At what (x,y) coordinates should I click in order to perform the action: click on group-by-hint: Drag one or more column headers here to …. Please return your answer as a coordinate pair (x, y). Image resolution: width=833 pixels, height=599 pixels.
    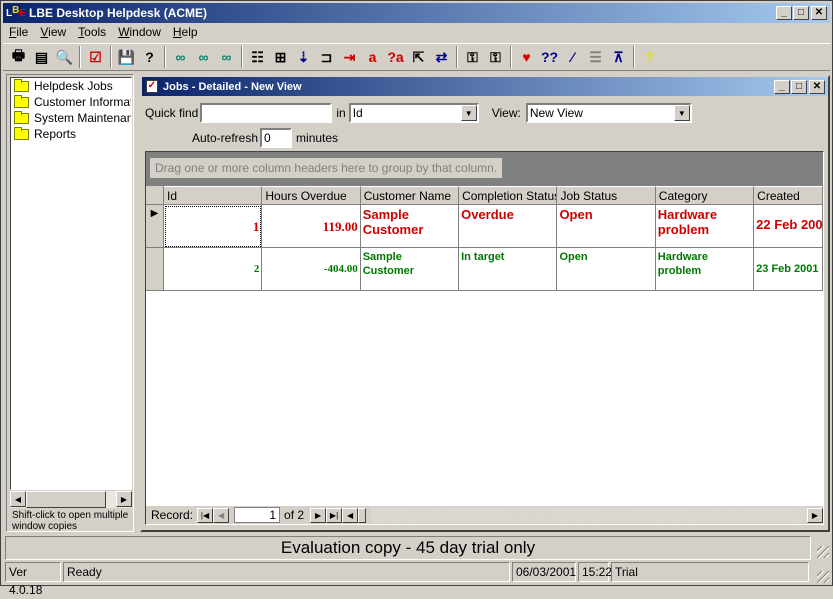
    Looking at the image, I should click on (326, 168).